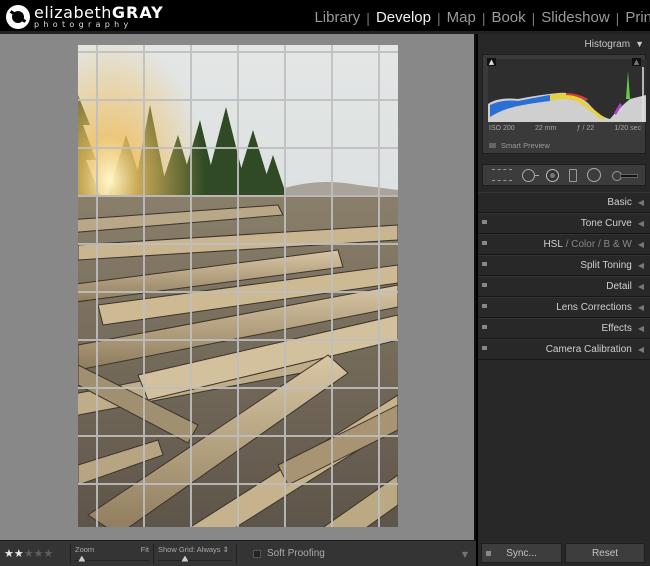  What do you see at coordinates (607, 44) in the screenshot?
I see `histogram-title: Histogram` at bounding box center [607, 44].